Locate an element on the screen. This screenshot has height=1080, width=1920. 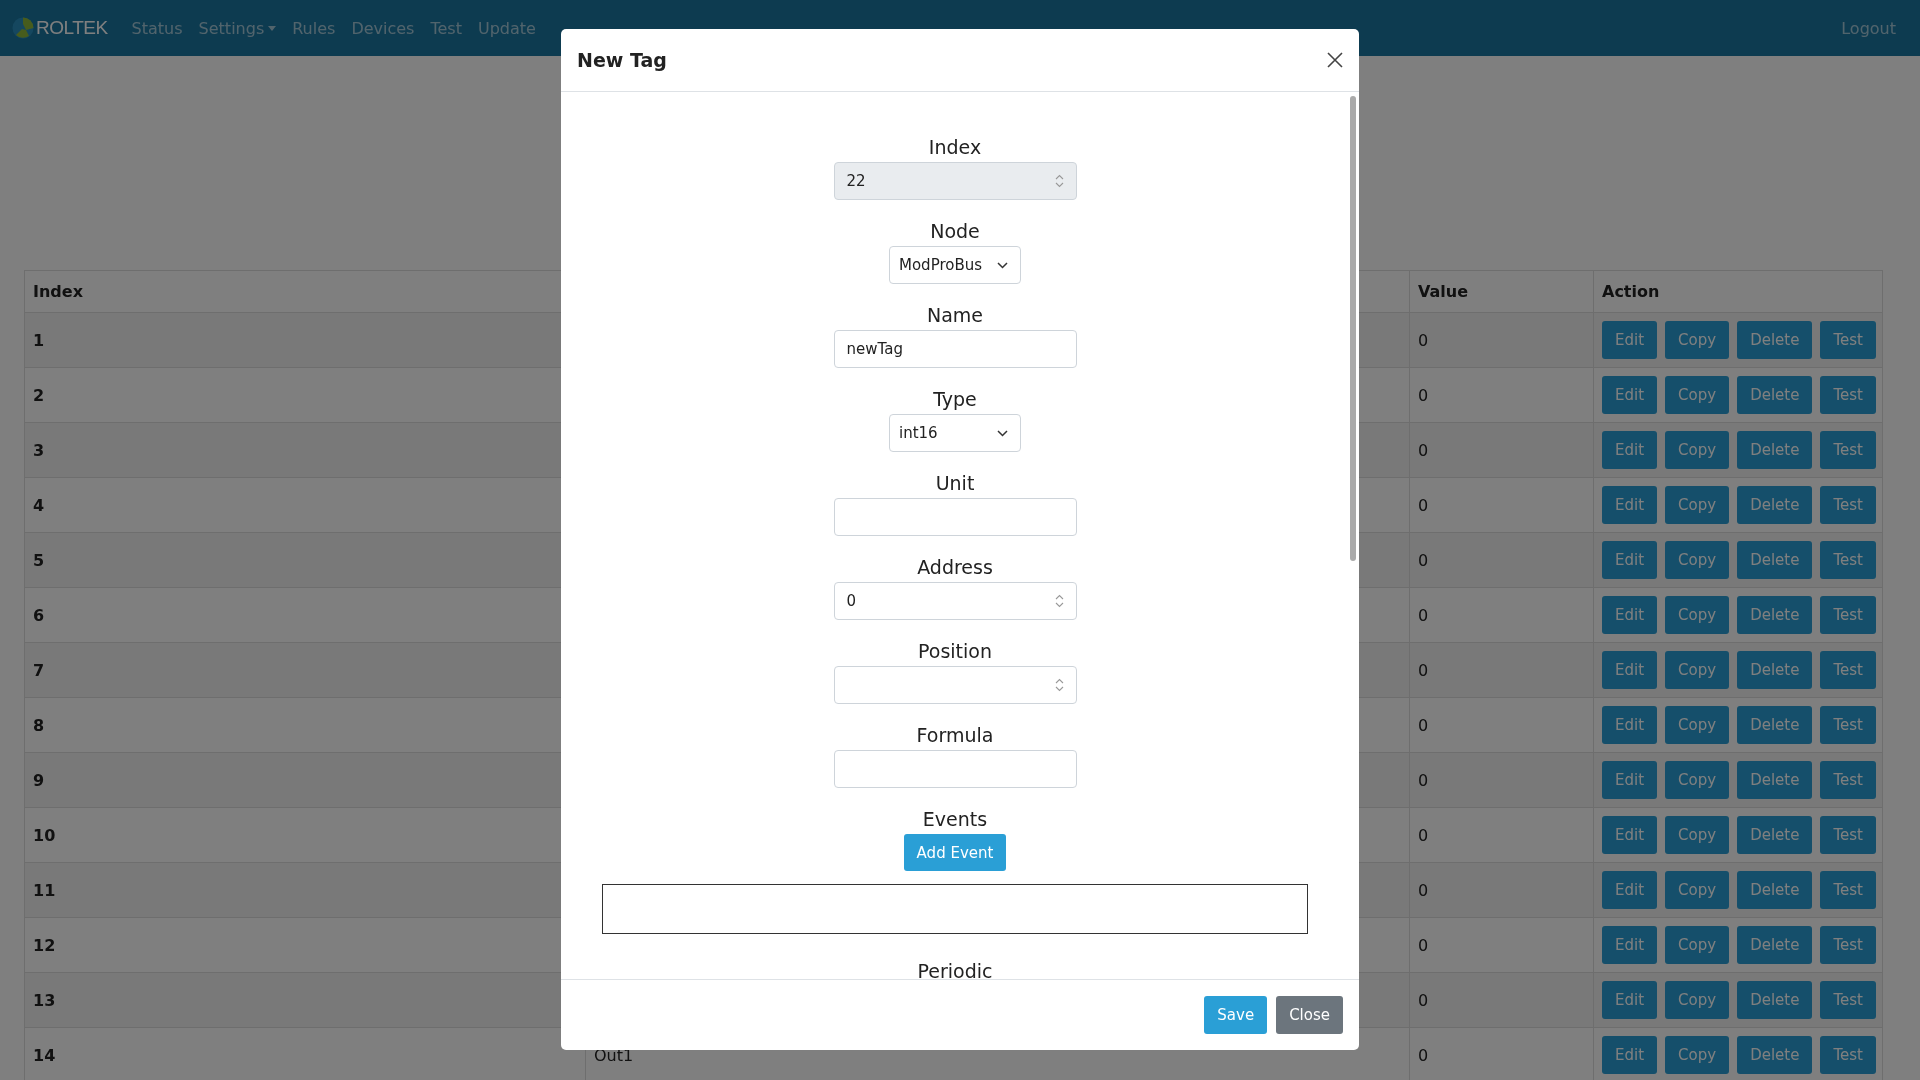
table-cell: 13 is located at coordinates (44, 1000).